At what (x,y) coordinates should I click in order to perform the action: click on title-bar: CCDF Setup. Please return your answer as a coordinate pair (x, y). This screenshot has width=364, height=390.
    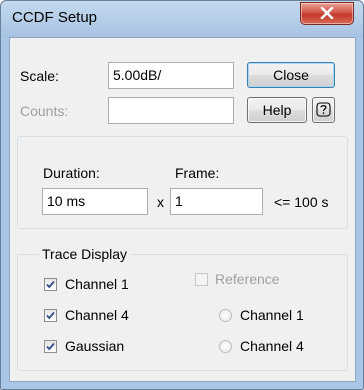
    Looking at the image, I should click on (182, 19).